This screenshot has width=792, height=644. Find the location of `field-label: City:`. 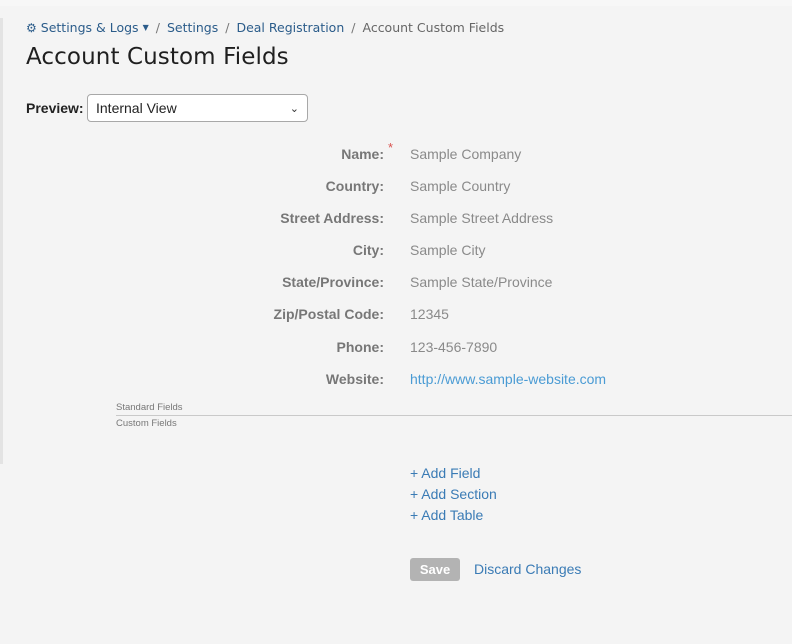

field-label: City: is located at coordinates (368, 250).